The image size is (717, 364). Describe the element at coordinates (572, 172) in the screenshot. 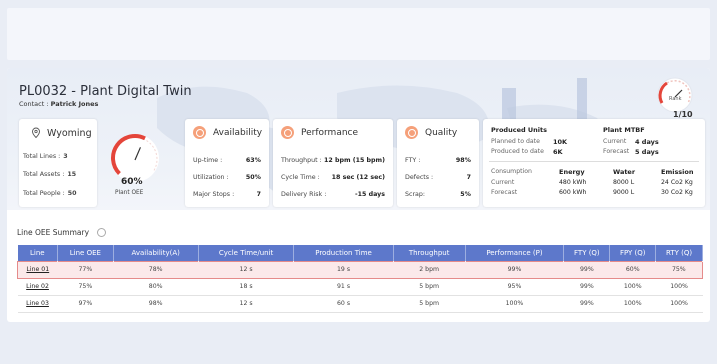

I see `energy-title: Energy` at that location.